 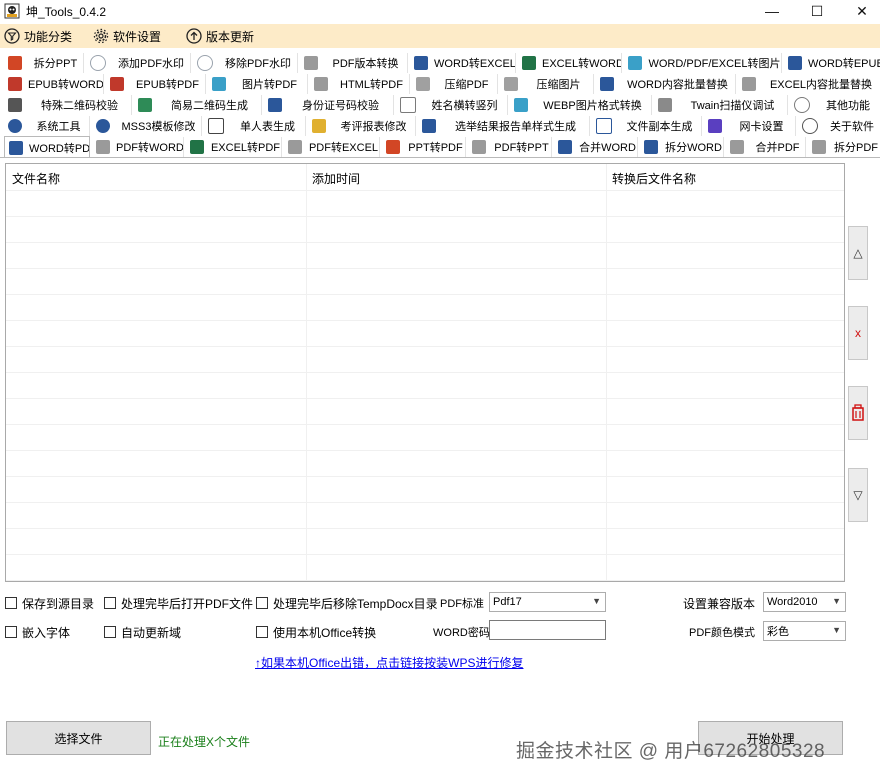 What do you see at coordinates (325, 633) in the screenshot?
I see `use-local-office-label: 使用本机Office转换` at bounding box center [325, 633].